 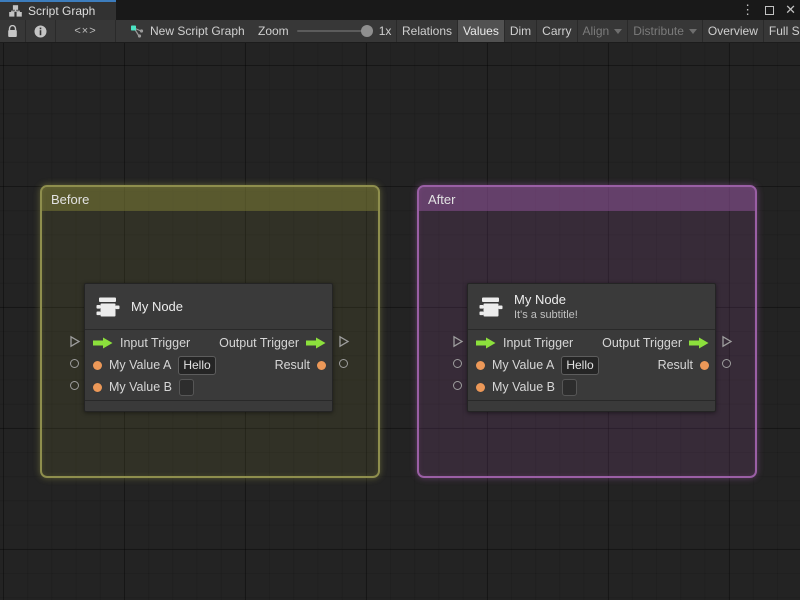 I want to click on group-after-label: After, so click(x=442, y=199).